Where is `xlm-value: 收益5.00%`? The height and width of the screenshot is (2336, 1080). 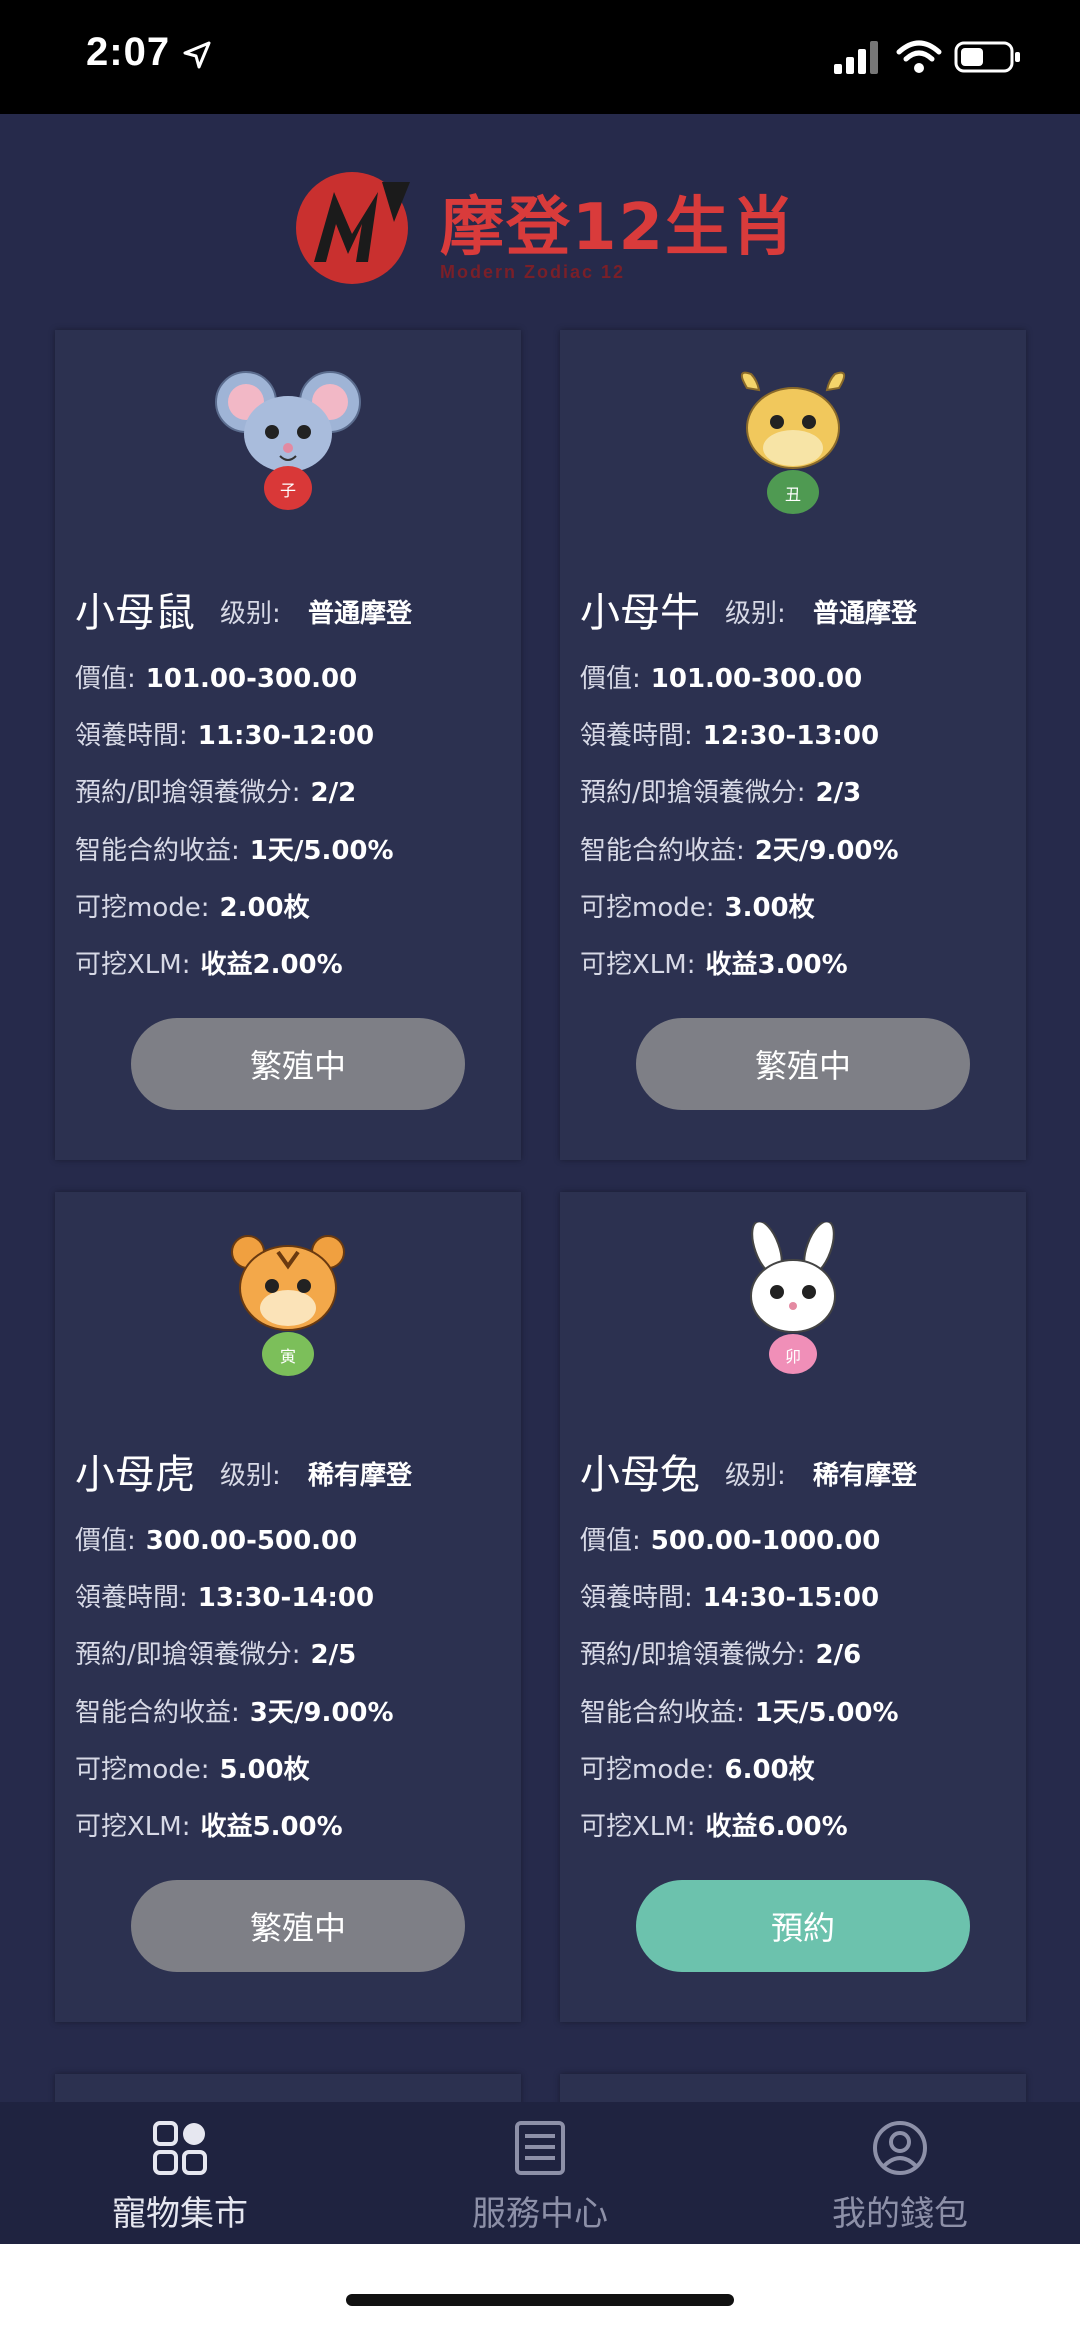 xlm-value: 收益5.00% is located at coordinates (271, 1827).